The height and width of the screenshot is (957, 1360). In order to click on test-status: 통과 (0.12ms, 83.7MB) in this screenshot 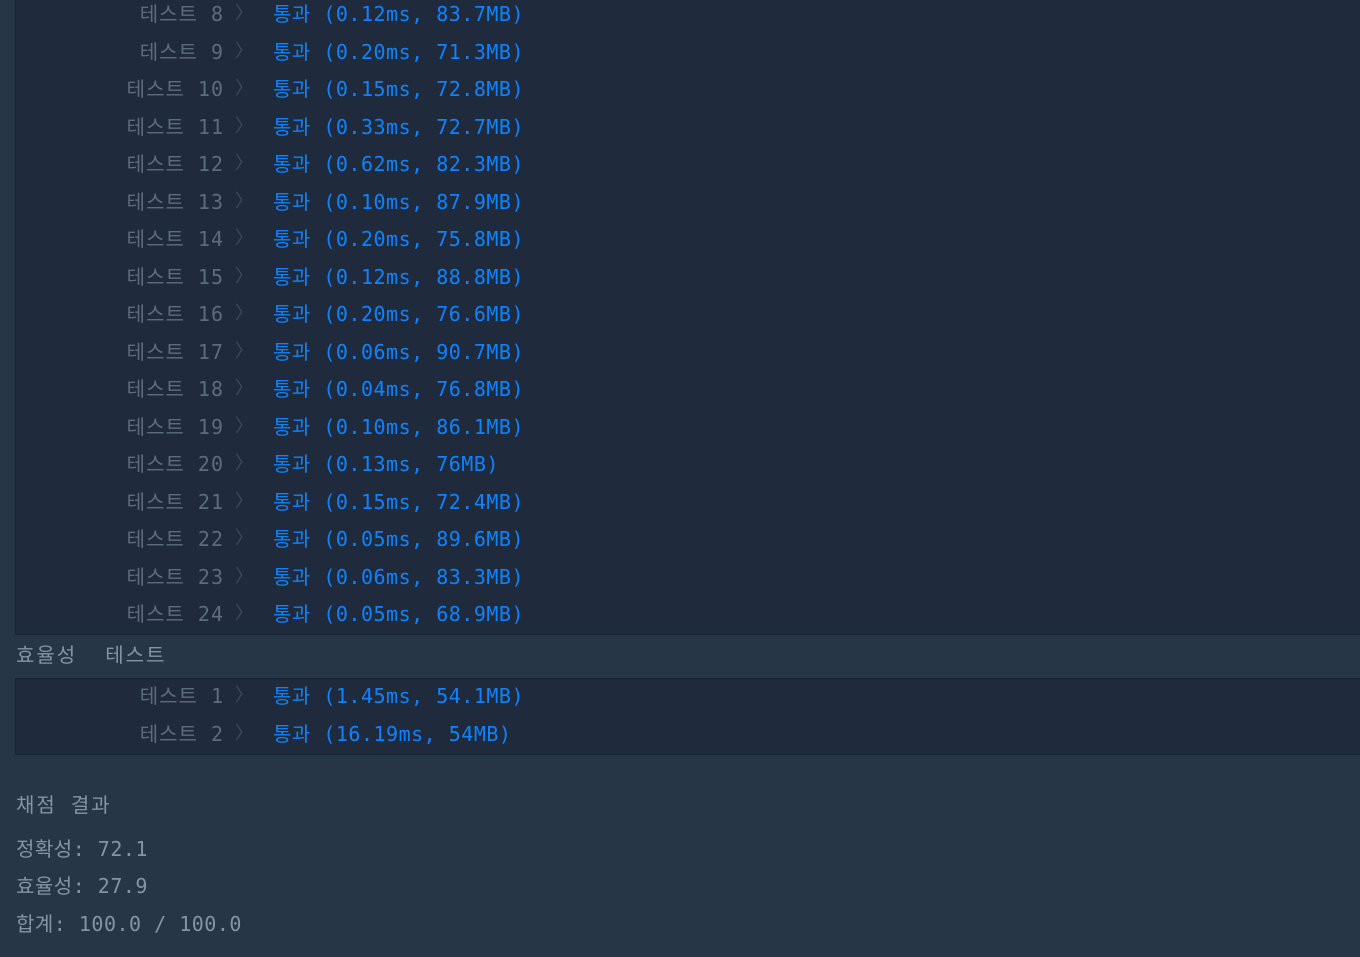, I will do `click(398, 14)`.